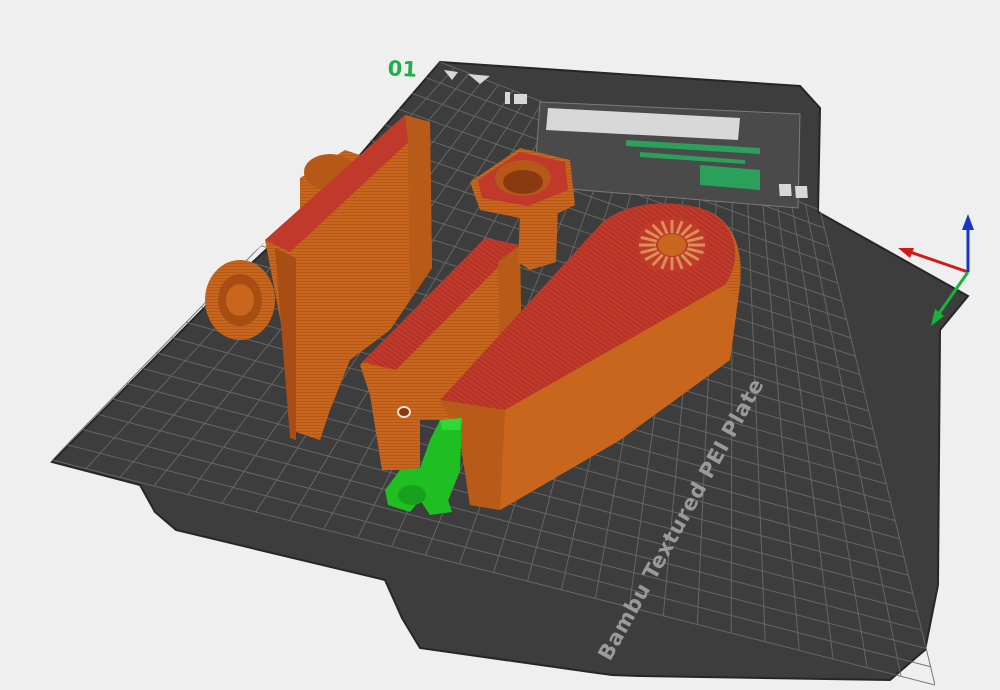 The width and height of the screenshot is (1000, 690). What do you see at coordinates (402, 68) in the screenshot?
I see `plate-number: 01` at bounding box center [402, 68].